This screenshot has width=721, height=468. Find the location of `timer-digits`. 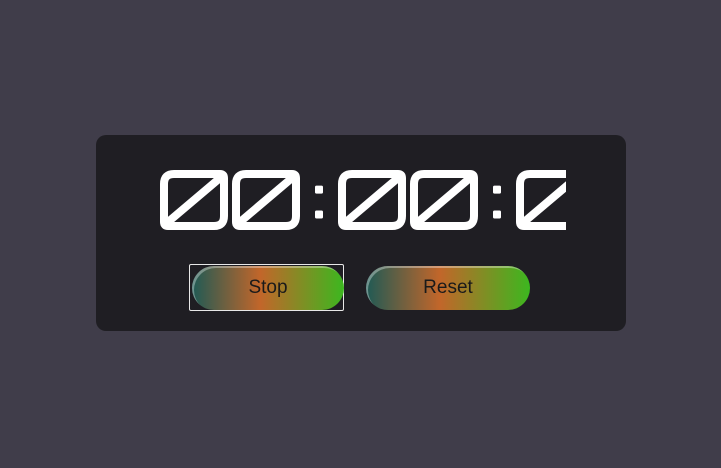

timer-digits is located at coordinates (363, 200).